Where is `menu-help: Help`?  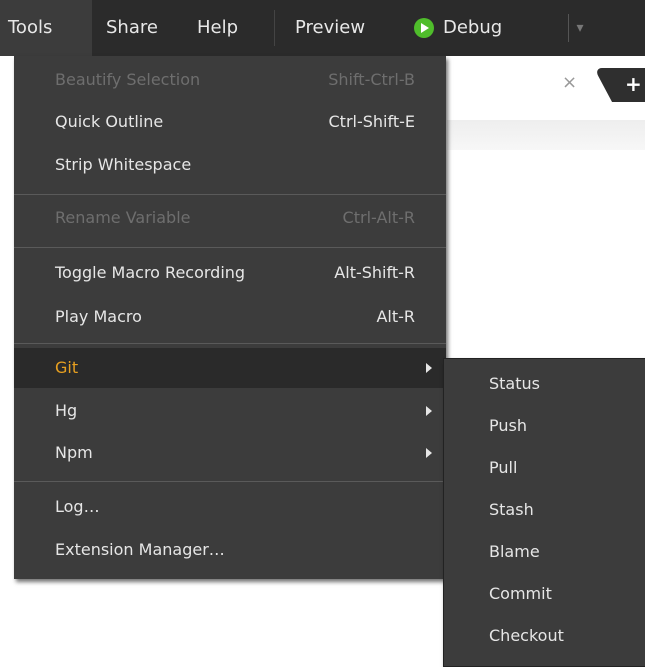
menu-help: Help is located at coordinates (217, 28).